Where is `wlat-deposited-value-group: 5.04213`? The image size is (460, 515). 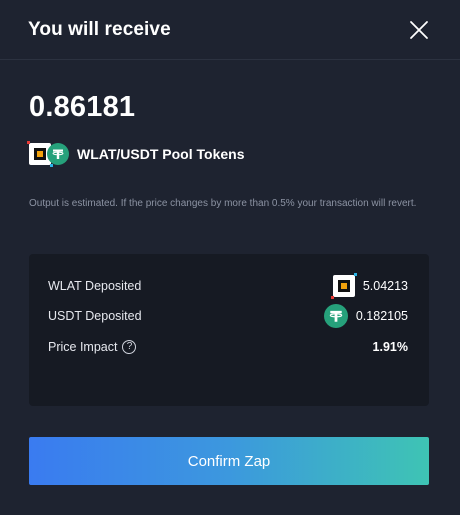 wlat-deposited-value-group: 5.04213 is located at coordinates (369, 286).